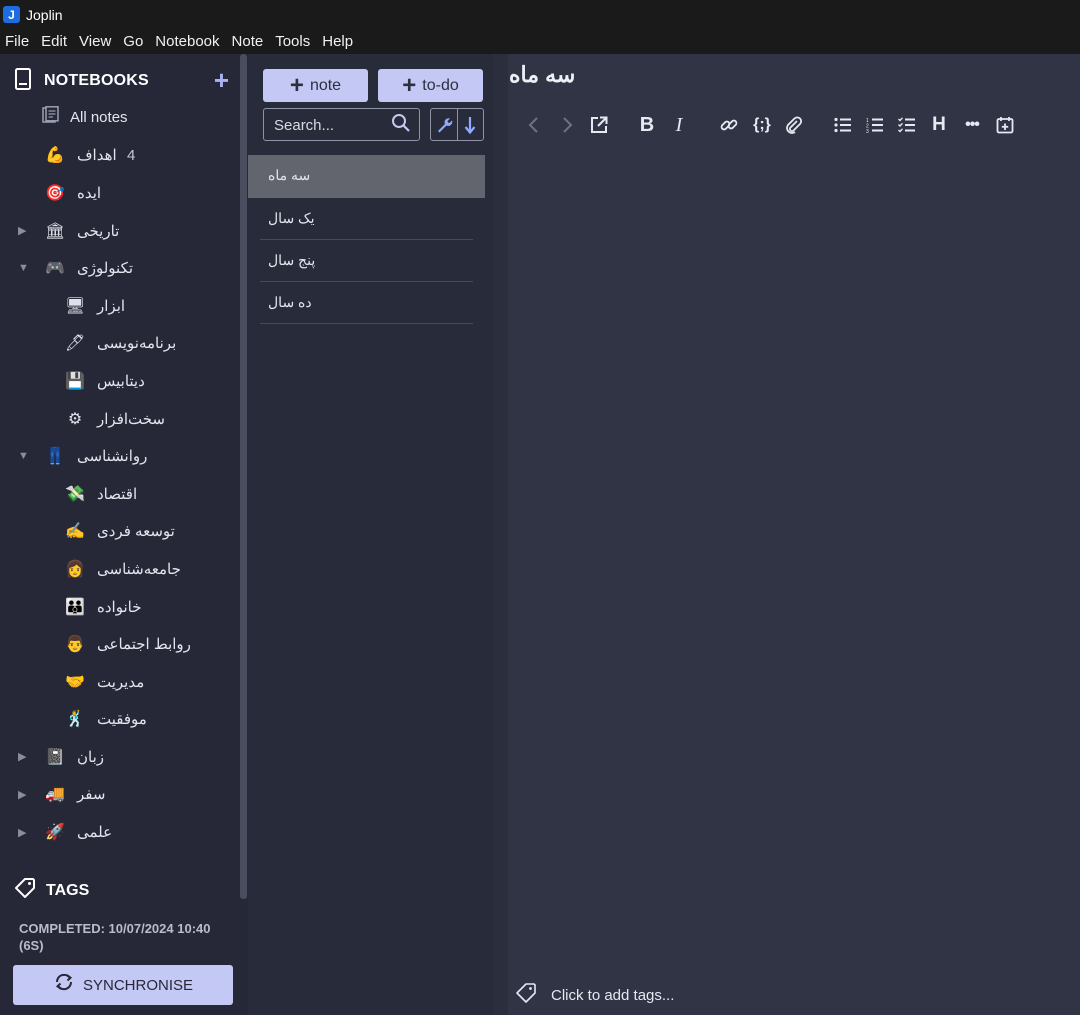  Describe the element at coordinates (51, 117) in the screenshot. I see `notes-icon` at that location.